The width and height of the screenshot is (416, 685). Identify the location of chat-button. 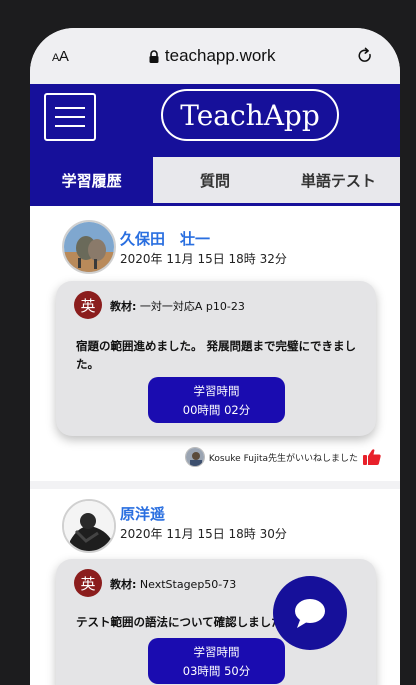
(310, 613).